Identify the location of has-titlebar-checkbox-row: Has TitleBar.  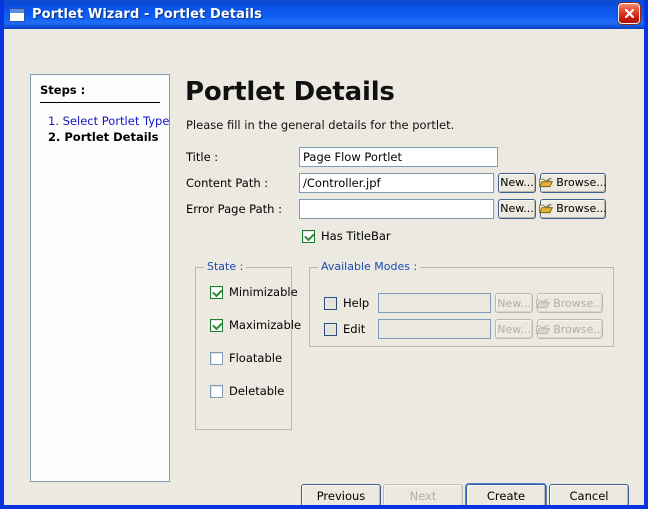
(346, 236).